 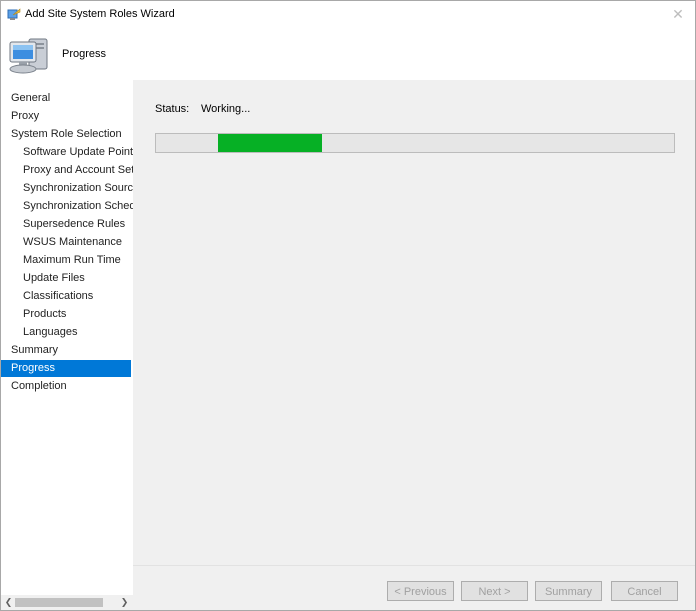 What do you see at coordinates (67, 296) in the screenshot?
I see `nav-item-classifications: Classifications` at bounding box center [67, 296].